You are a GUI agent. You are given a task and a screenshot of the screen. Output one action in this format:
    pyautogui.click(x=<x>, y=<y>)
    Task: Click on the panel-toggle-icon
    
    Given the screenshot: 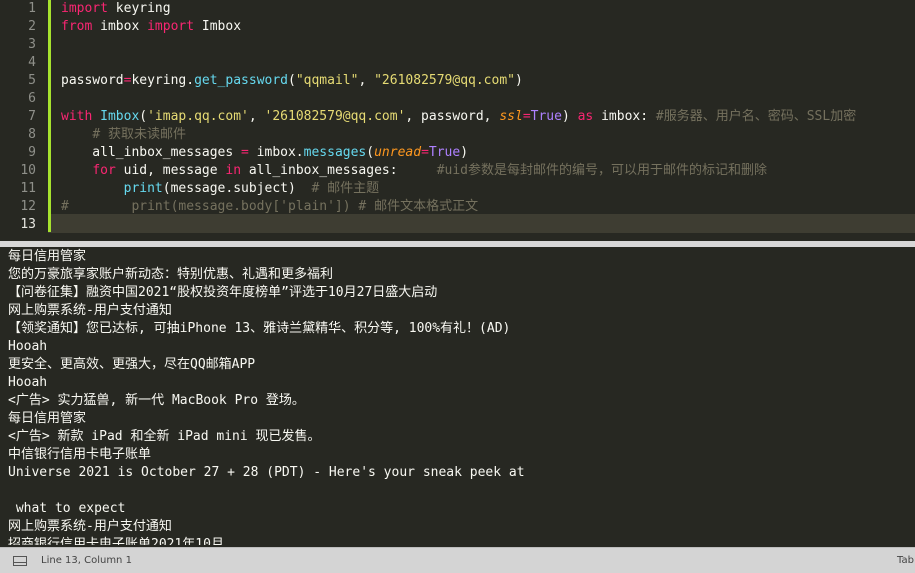 What is the action you would take?
    pyautogui.click(x=20, y=561)
    